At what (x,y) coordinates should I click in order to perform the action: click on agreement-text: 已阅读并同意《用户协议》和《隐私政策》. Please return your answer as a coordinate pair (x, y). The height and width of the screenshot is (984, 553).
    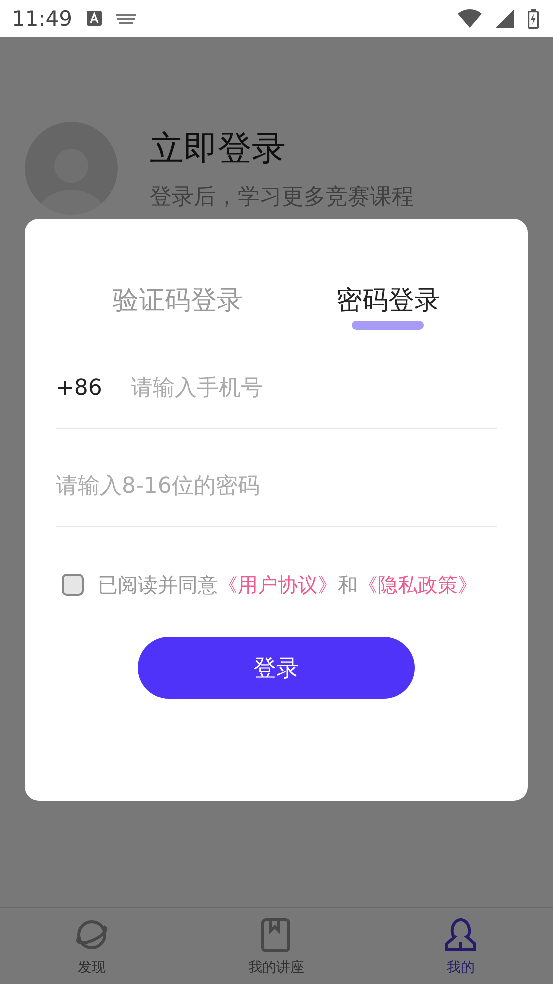
    Looking at the image, I should click on (288, 585).